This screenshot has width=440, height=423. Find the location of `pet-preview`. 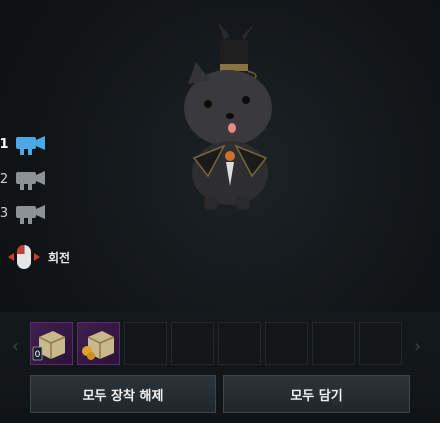

pet-preview is located at coordinates (233, 118).